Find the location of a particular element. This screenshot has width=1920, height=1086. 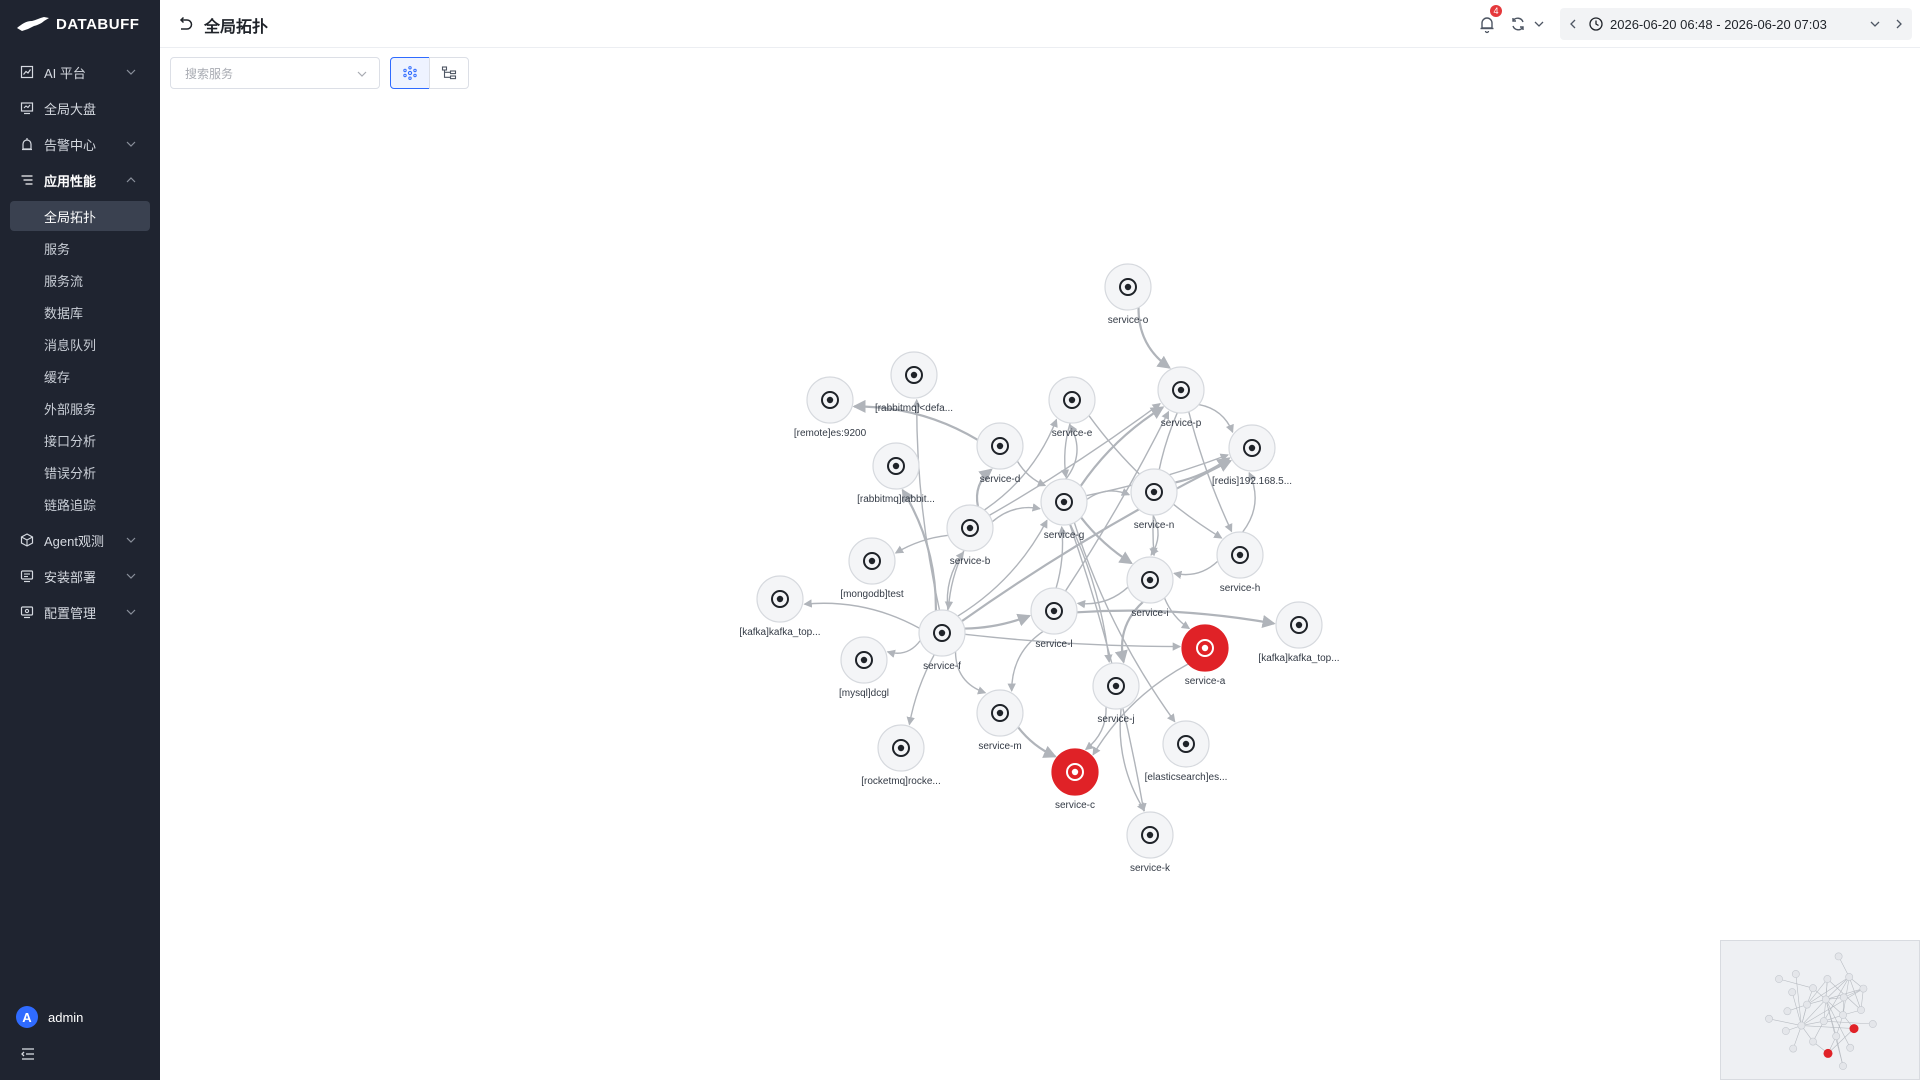

node-label: [remote]es:9200 is located at coordinates (830, 433).